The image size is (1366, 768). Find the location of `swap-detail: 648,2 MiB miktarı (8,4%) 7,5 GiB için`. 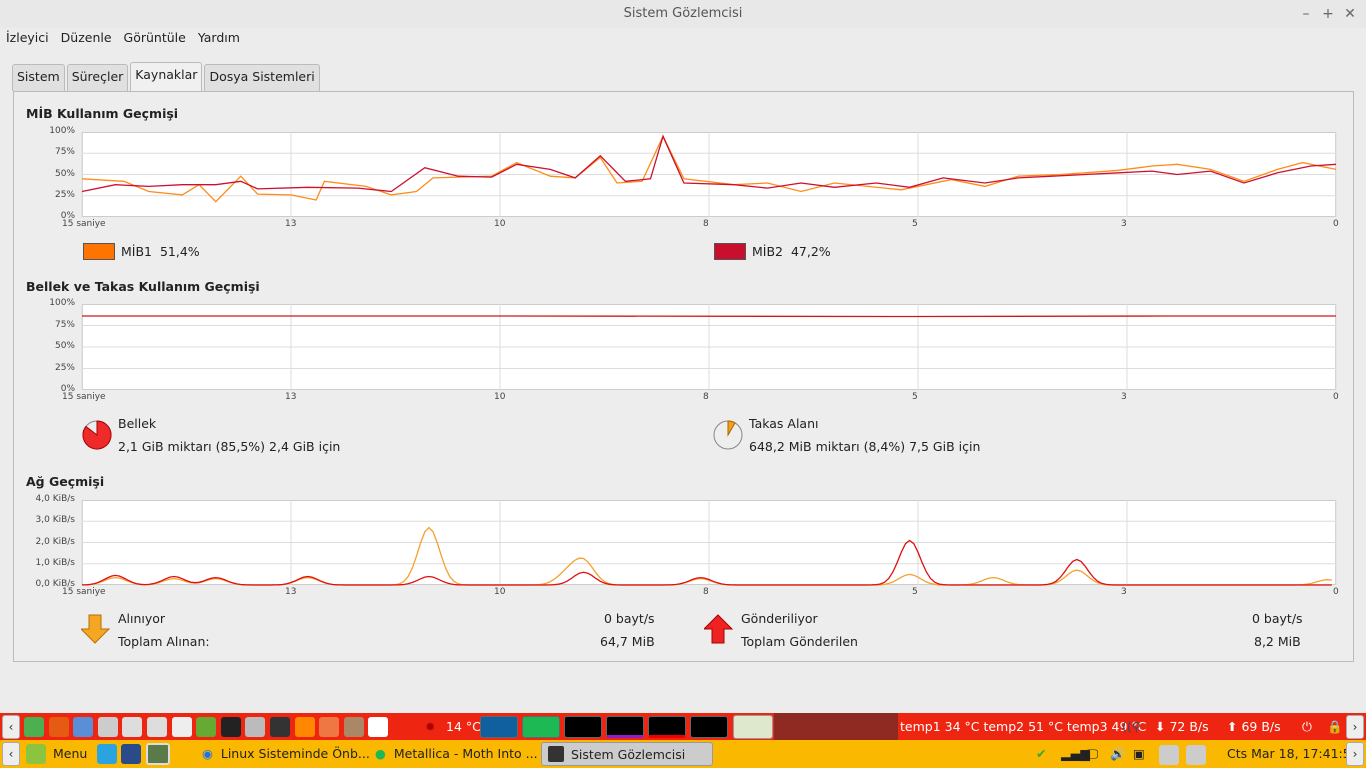

swap-detail: 648,2 MiB miktarı (8,4%) 7,5 GiB için is located at coordinates (865, 446).